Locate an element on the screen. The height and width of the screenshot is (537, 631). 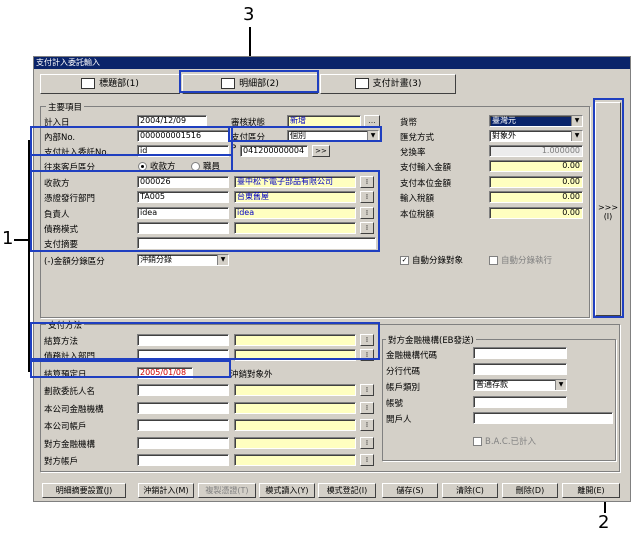
auto-split-target-checkbox: ✓ 自動分錄對象 is located at coordinates (431, 260).